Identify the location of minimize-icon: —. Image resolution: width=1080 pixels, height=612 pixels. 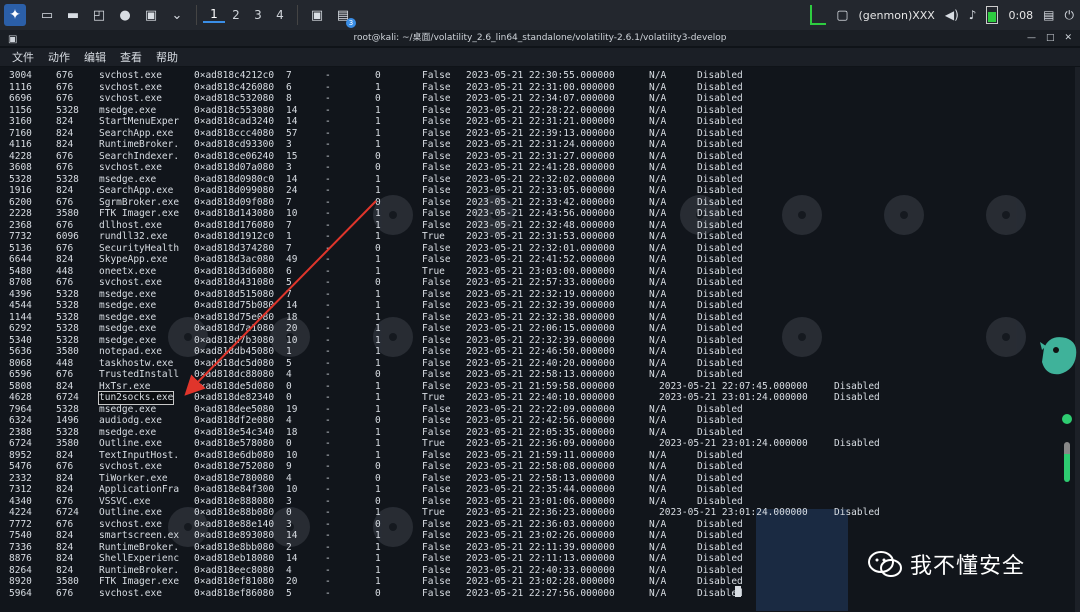
(1031, 38).